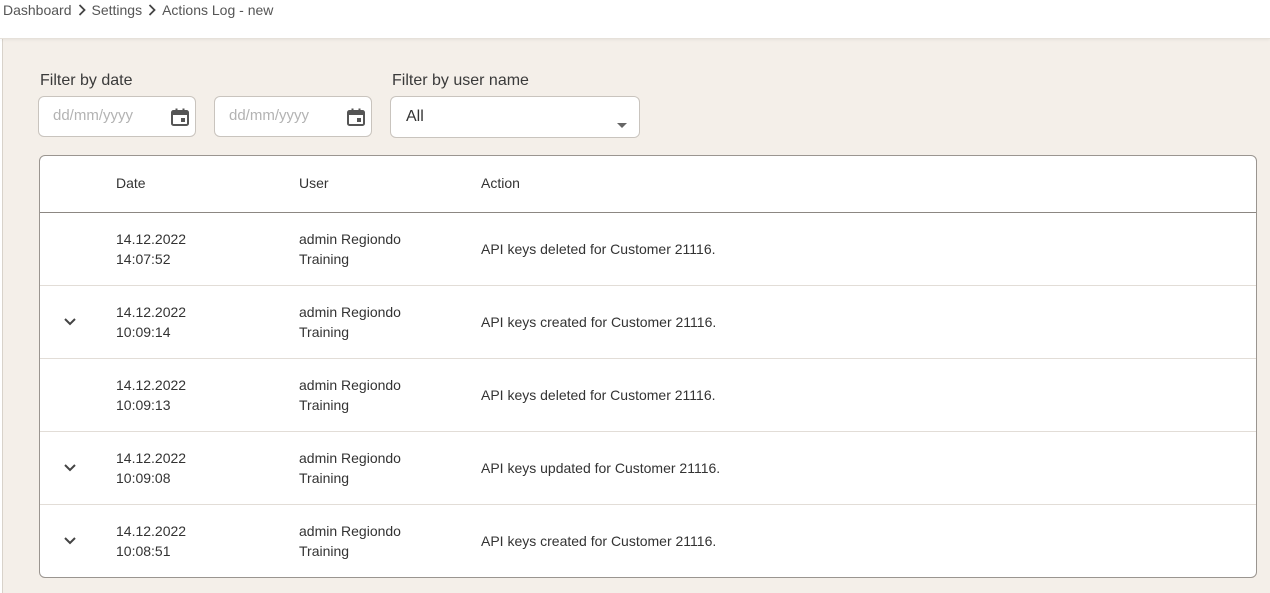 The width and height of the screenshot is (1270, 593). Describe the element at coordinates (500, 183) in the screenshot. I see `column-header-action: Action` at that location.